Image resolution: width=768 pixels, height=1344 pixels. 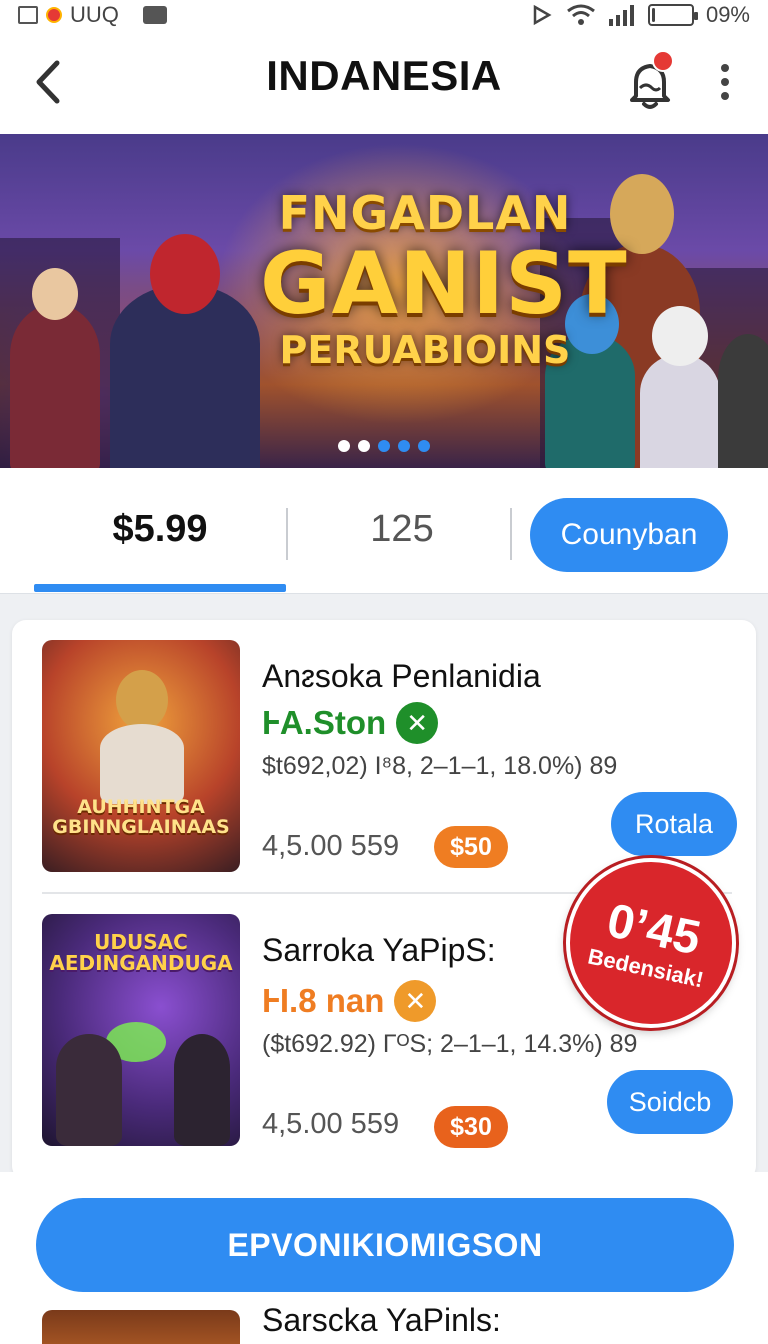 I want to click on battery-icon, so click(x=672, y=15).